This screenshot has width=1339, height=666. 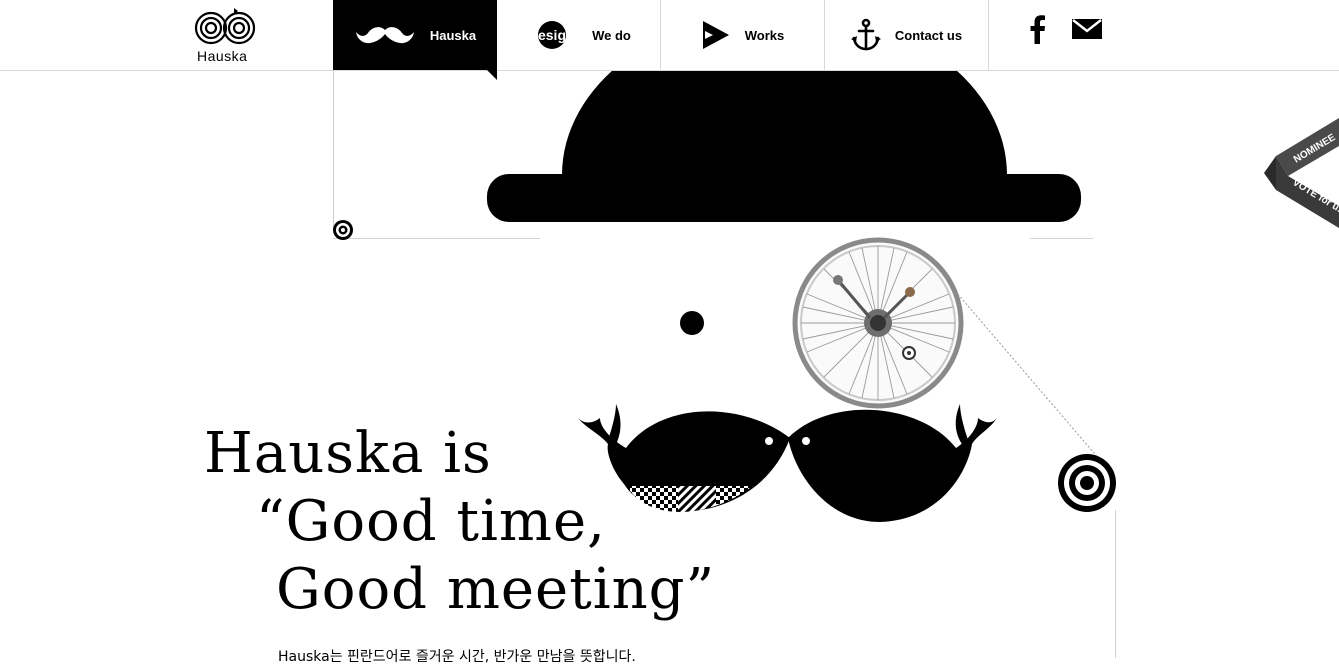 I want to click on bowler-hat-brim, so click(x=784, y=198).